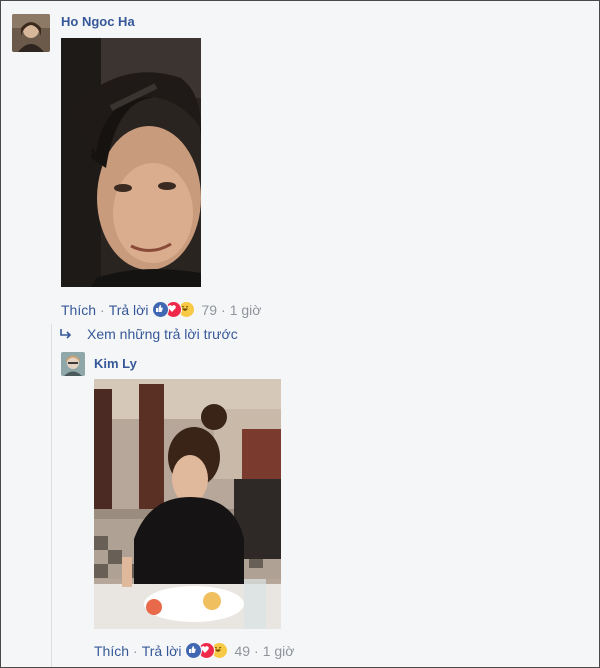 This screenshot has height=668, width=600. I want to click on view-previous-label: Xem những trả lời trước, so click(162, 334).